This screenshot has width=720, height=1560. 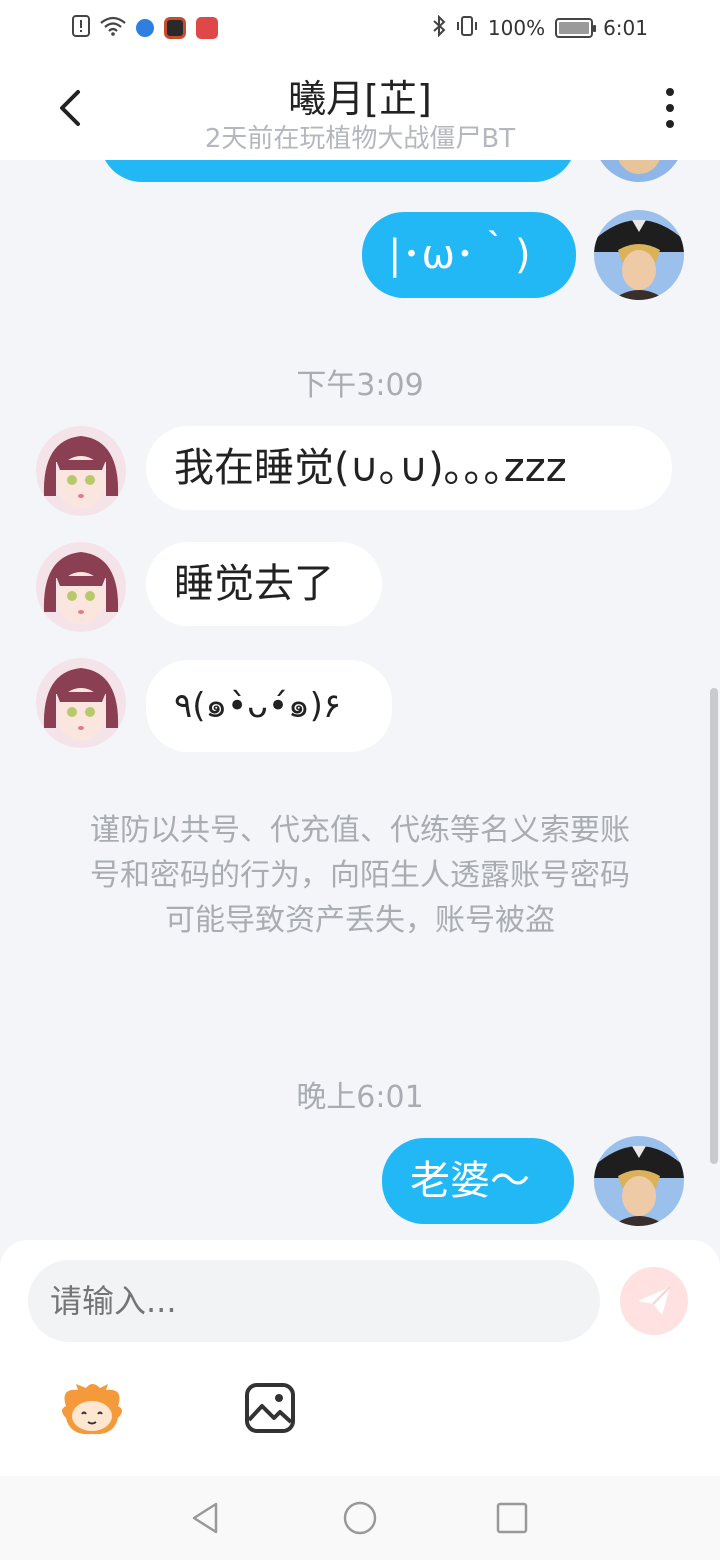 I want to click on scrollbar, so click(x=714, y=926).